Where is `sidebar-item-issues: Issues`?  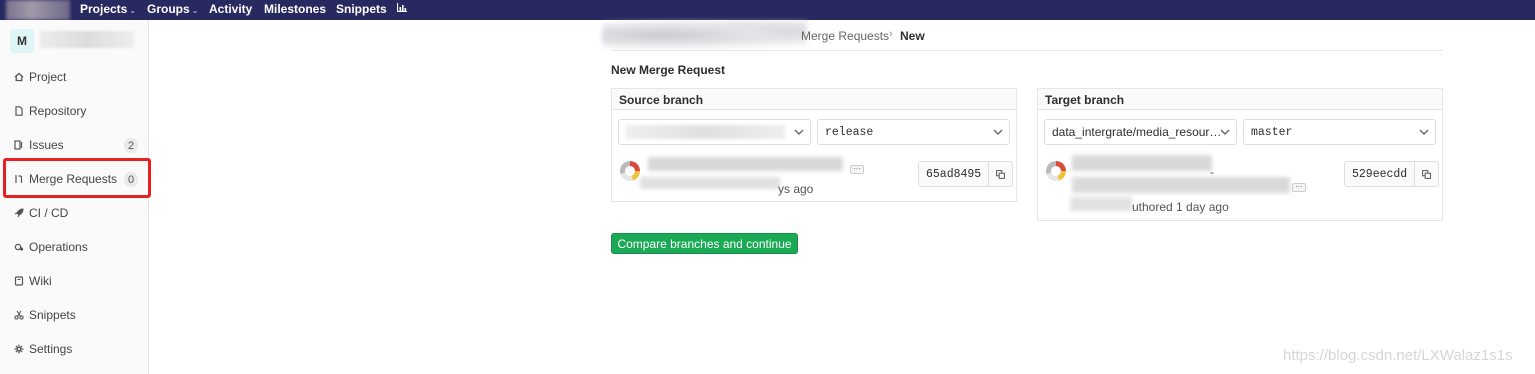
sidebar-item-issues: Issues is located at coordinates (39, 145).